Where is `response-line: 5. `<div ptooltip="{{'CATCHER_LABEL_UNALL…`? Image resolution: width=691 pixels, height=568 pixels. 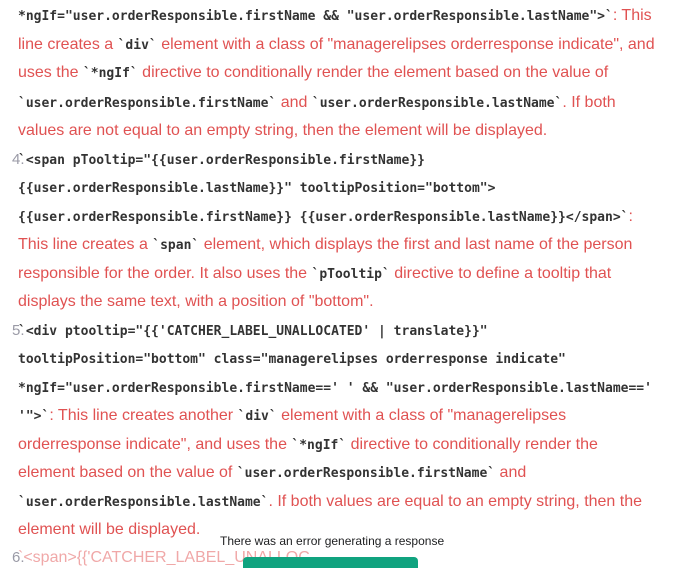 response-line: 5. `<div ptooltip="{{'CATCHER_LABEL_UNALL… is located at coordinates (250, 331).